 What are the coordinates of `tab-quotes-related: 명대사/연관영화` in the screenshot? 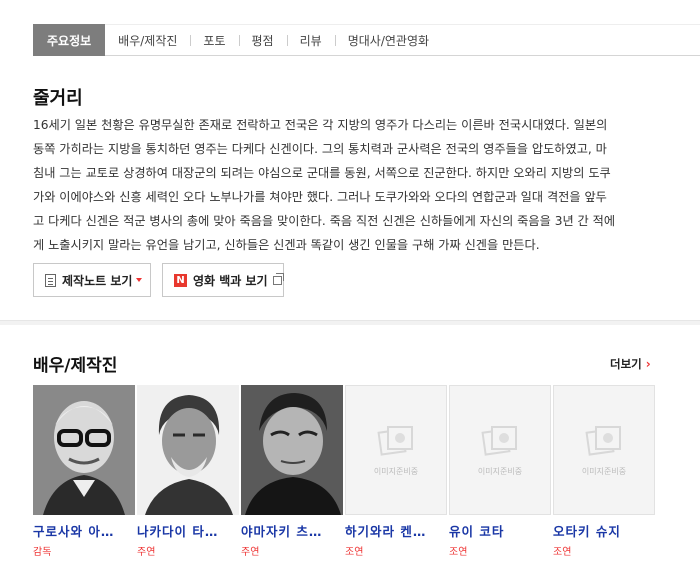 It's located at (388, 40).